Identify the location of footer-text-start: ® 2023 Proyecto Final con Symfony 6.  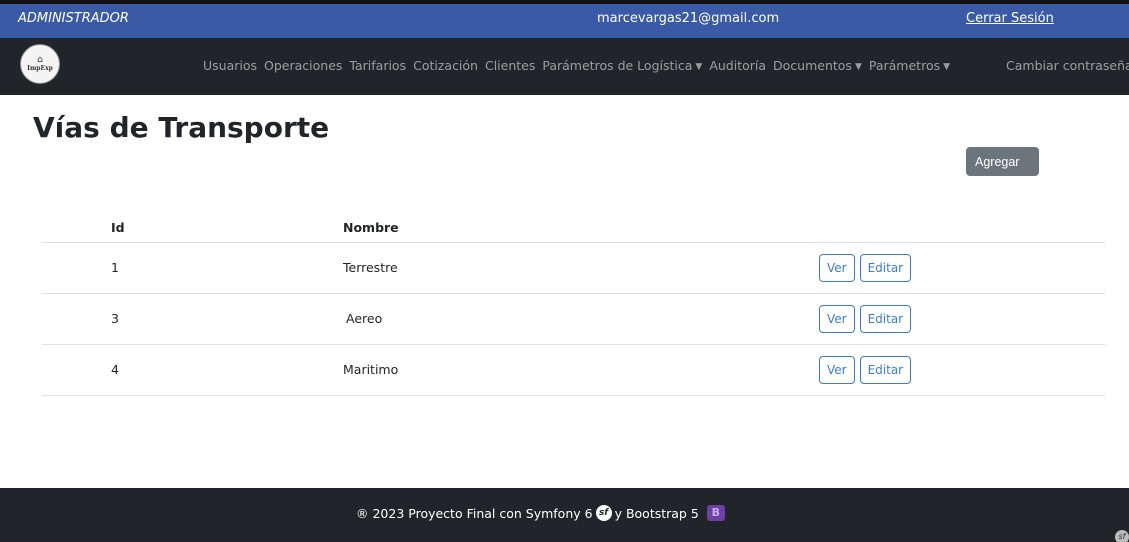
(474, 513).